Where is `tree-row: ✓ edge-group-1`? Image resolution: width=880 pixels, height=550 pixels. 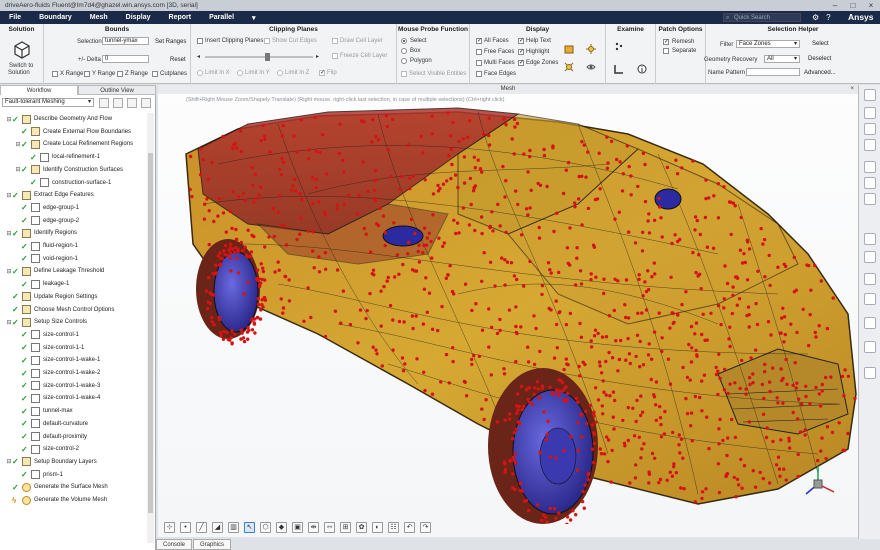
tree-row: ✓ edge-group-1 is located at coordinates (47, 208).